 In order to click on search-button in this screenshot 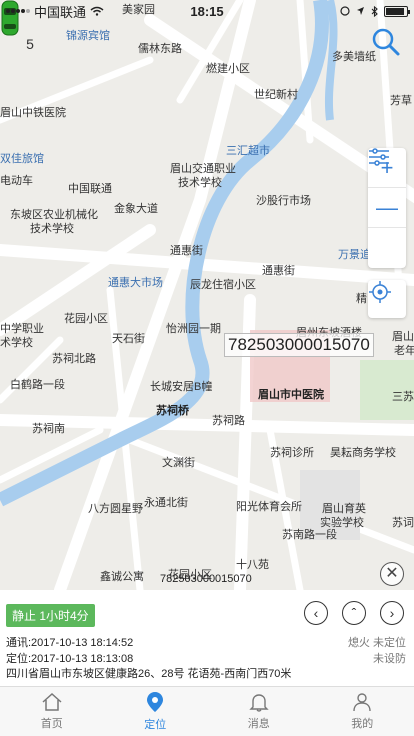, I will do `click(386, 42)`.